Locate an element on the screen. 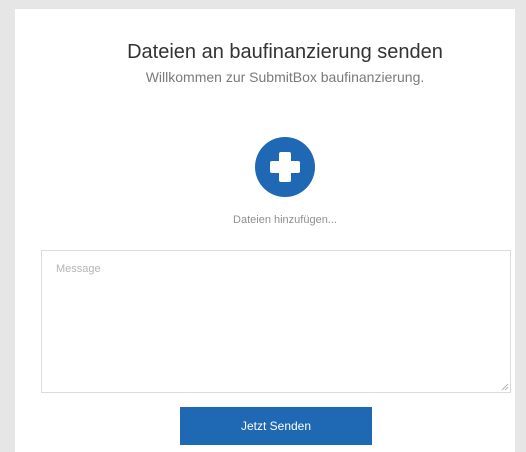  add-files-button is located at coordinates (285, 167).